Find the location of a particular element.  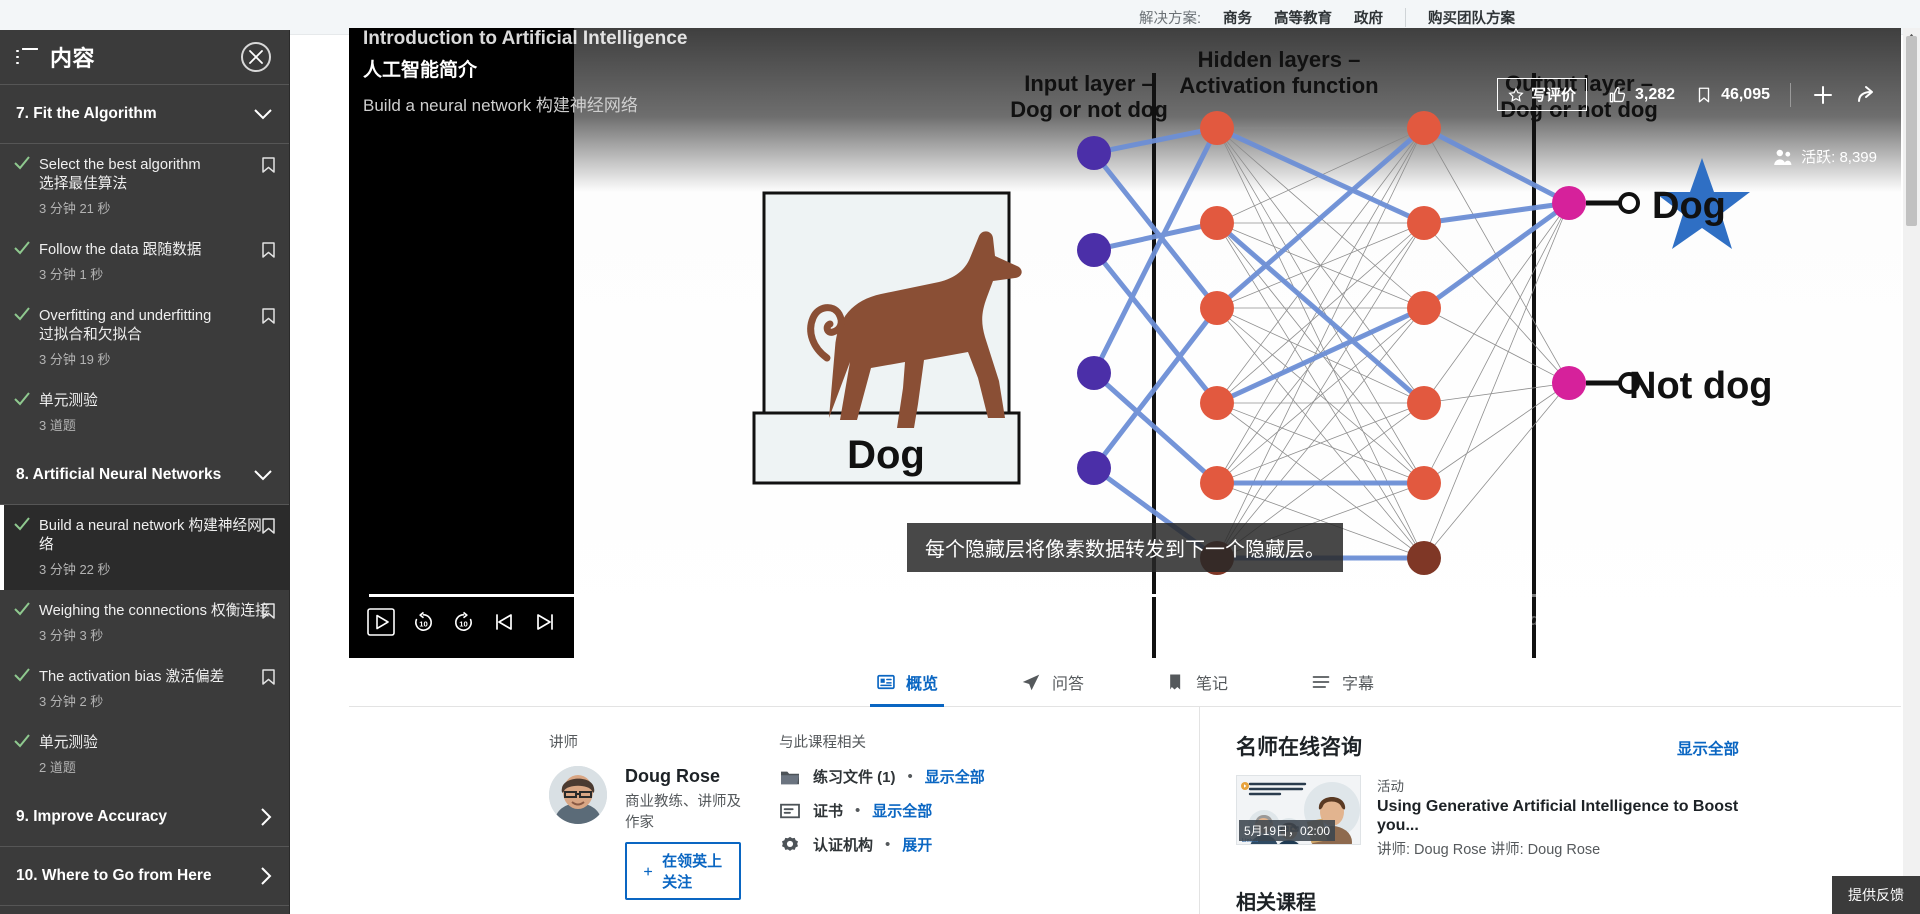

content-tabs: 概览 问答 笔记 字幕 is located at coordinates (1125, 682).